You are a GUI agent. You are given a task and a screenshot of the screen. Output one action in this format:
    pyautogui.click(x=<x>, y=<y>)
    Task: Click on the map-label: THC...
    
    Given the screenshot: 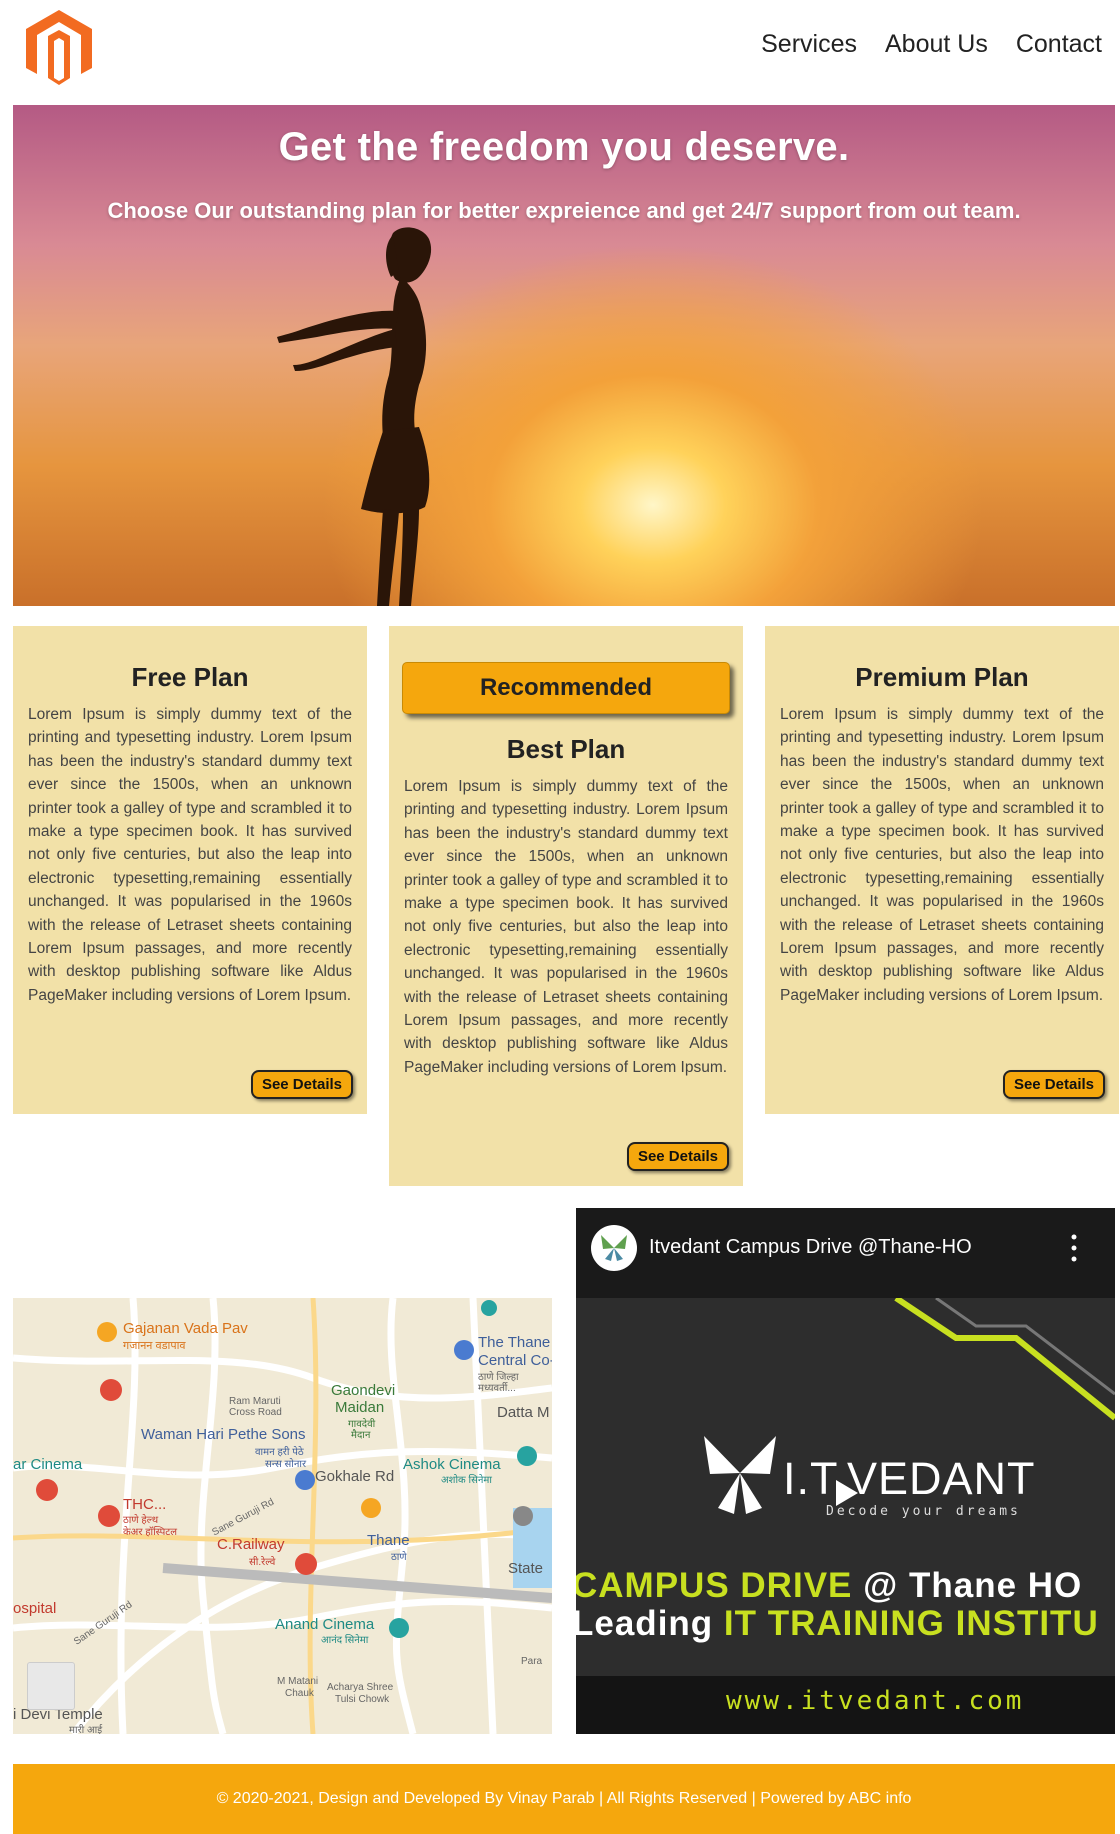 What is the action you would take?
    pyautogui.click(x=145, y=1504)
    